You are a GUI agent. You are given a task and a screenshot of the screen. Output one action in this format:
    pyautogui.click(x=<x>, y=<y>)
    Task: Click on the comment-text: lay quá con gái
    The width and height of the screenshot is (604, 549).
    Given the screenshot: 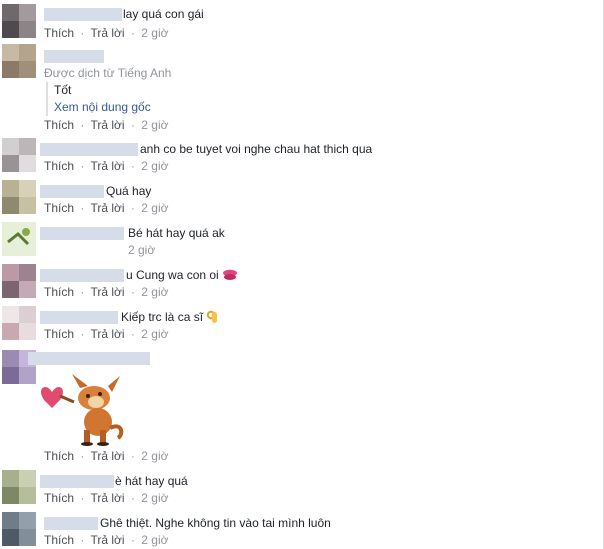 What is the action you would take?
    pyautogui.click(x=163, y=14)
    